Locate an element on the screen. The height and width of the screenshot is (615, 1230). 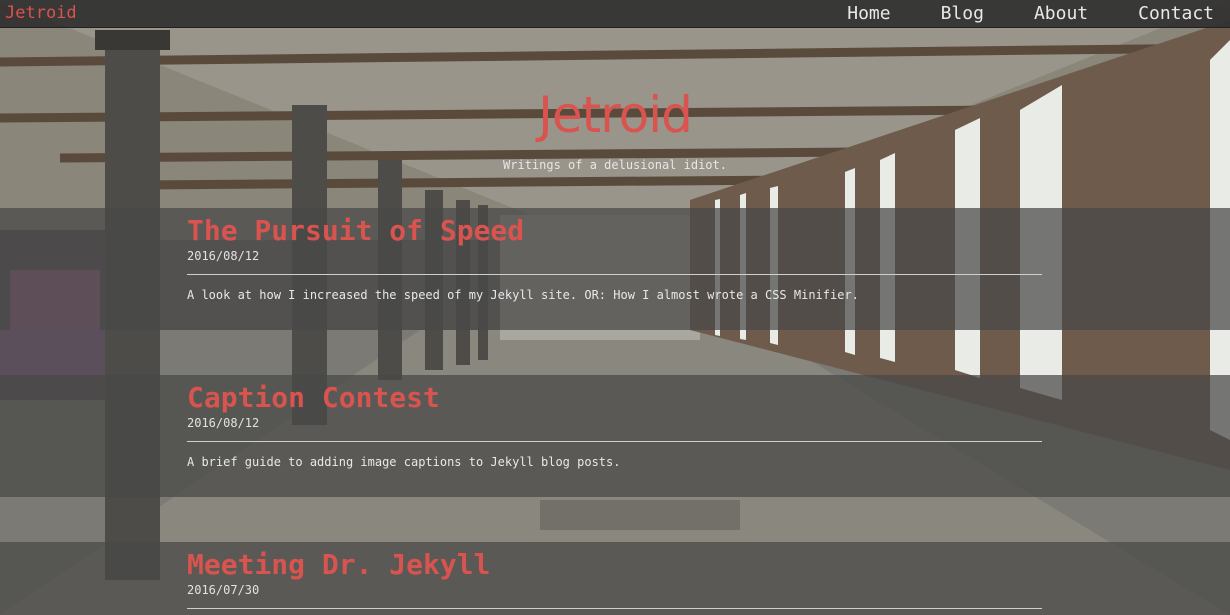
post-title-link: Caption Contest is located at coordinates (614, 397).